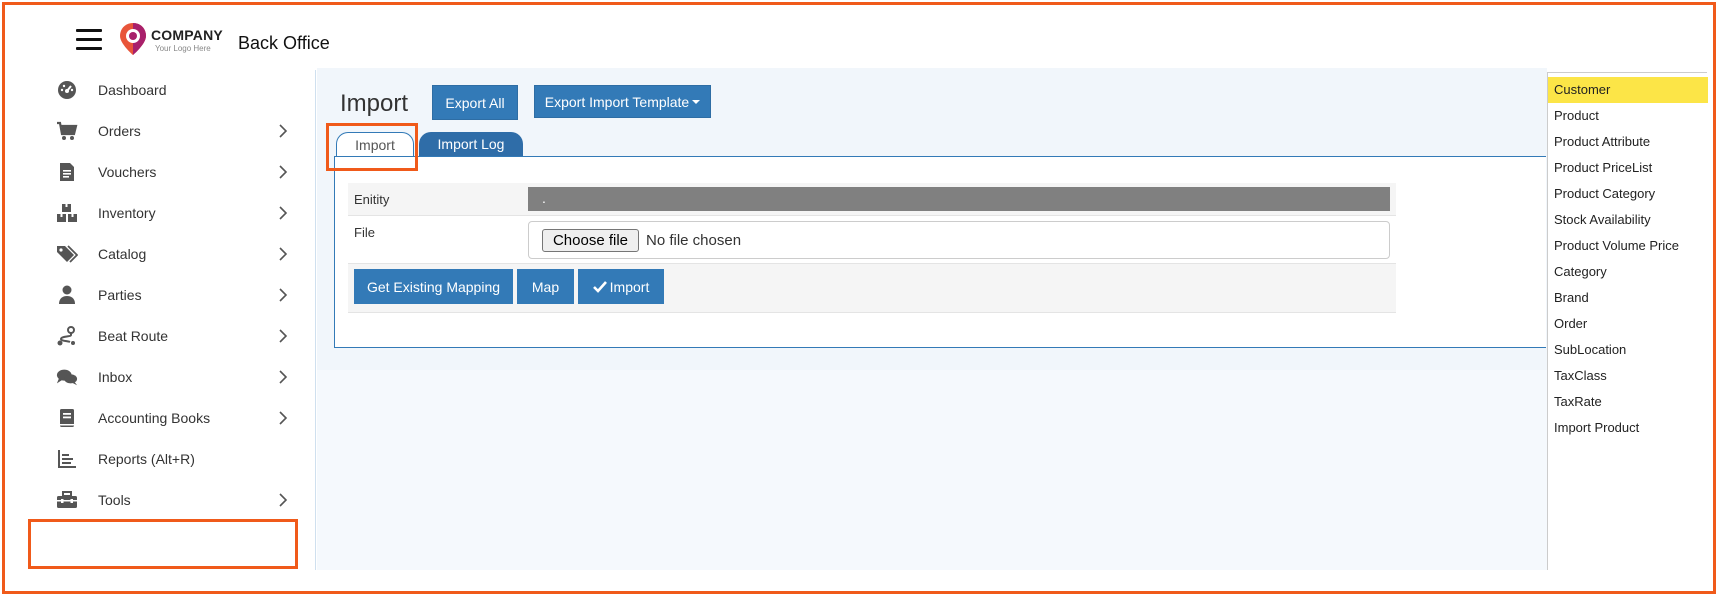  What do you see at coordinates (375, 144) in the screenshot?
I see `tab-import: Import` at bounding box center [375, 144].